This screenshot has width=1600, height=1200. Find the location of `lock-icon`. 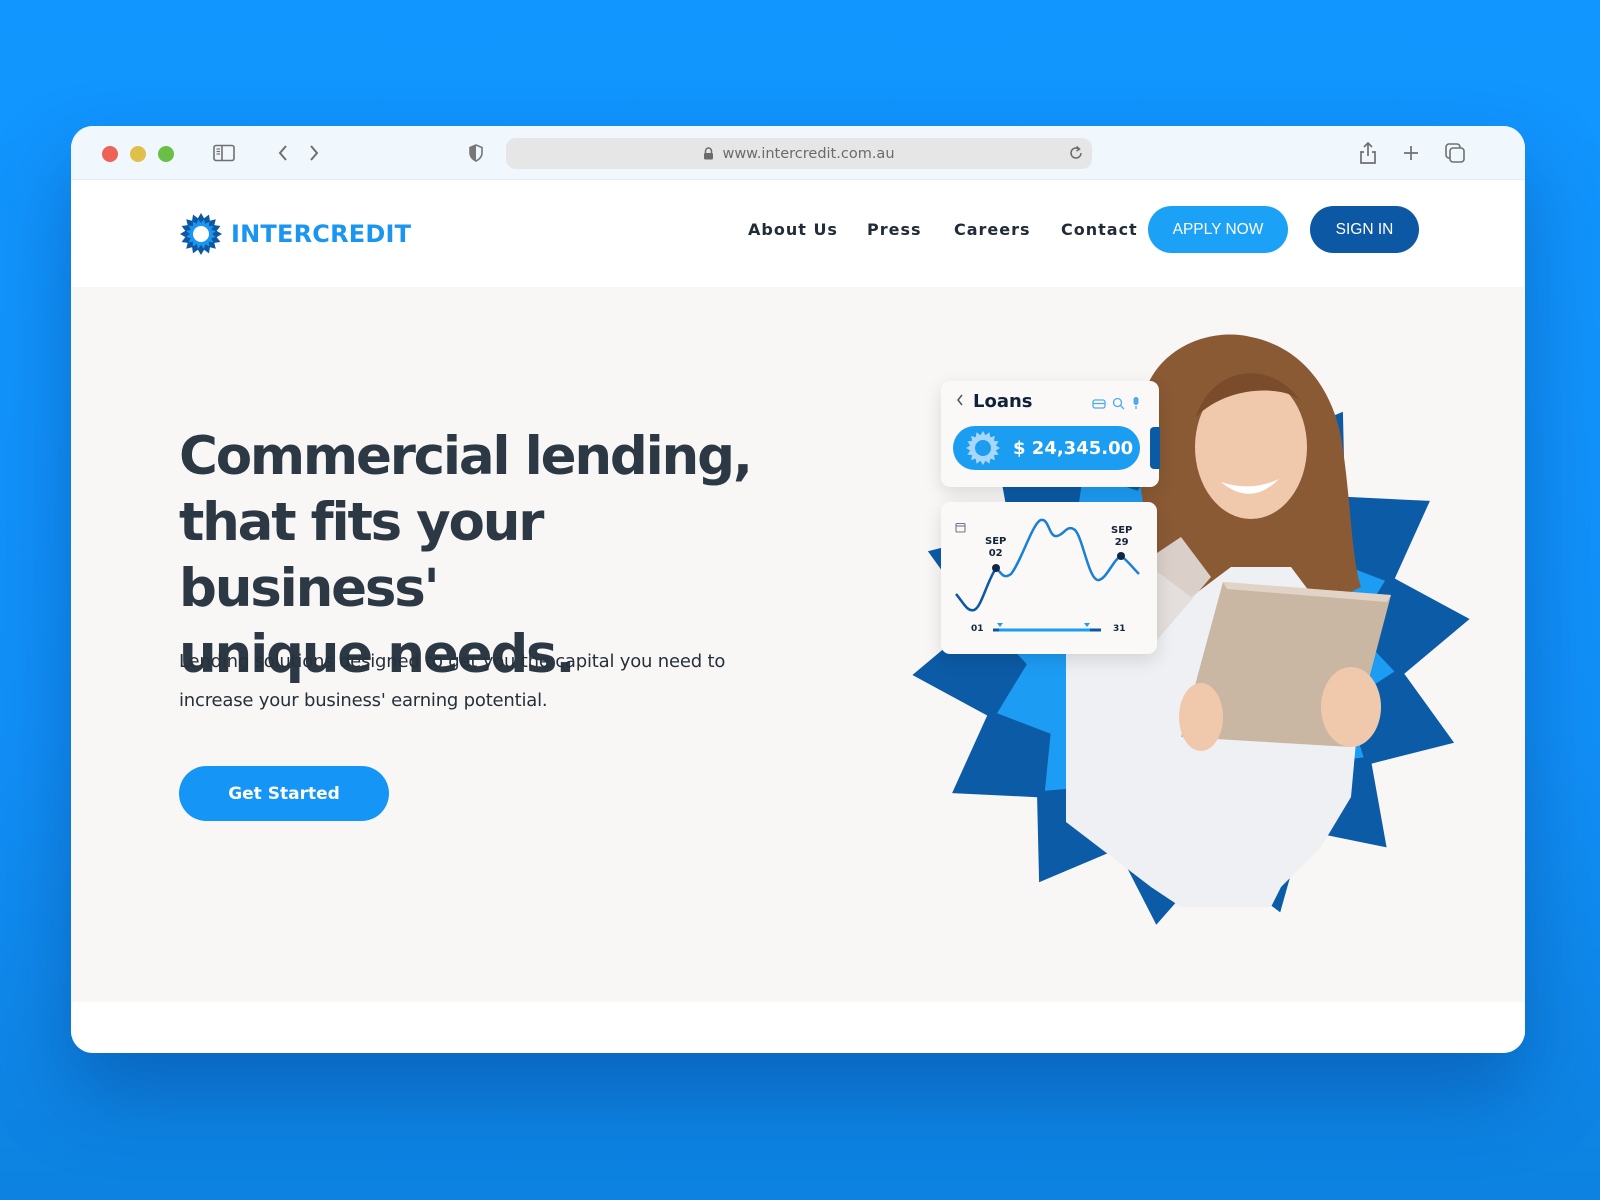

lock-icon is located at coordinates (708, 153).